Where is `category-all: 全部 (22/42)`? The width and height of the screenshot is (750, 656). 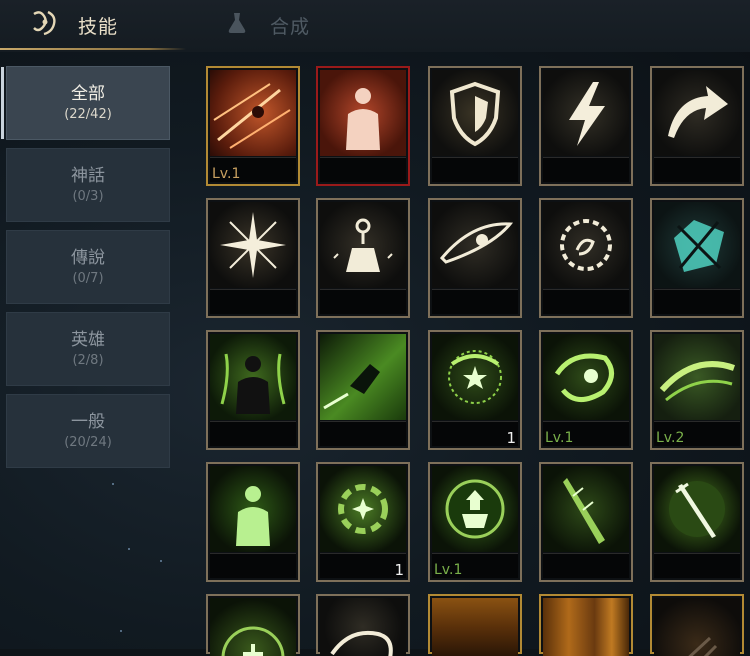 category-all: 全部 (22/42) is located at coordinates (85, 103).